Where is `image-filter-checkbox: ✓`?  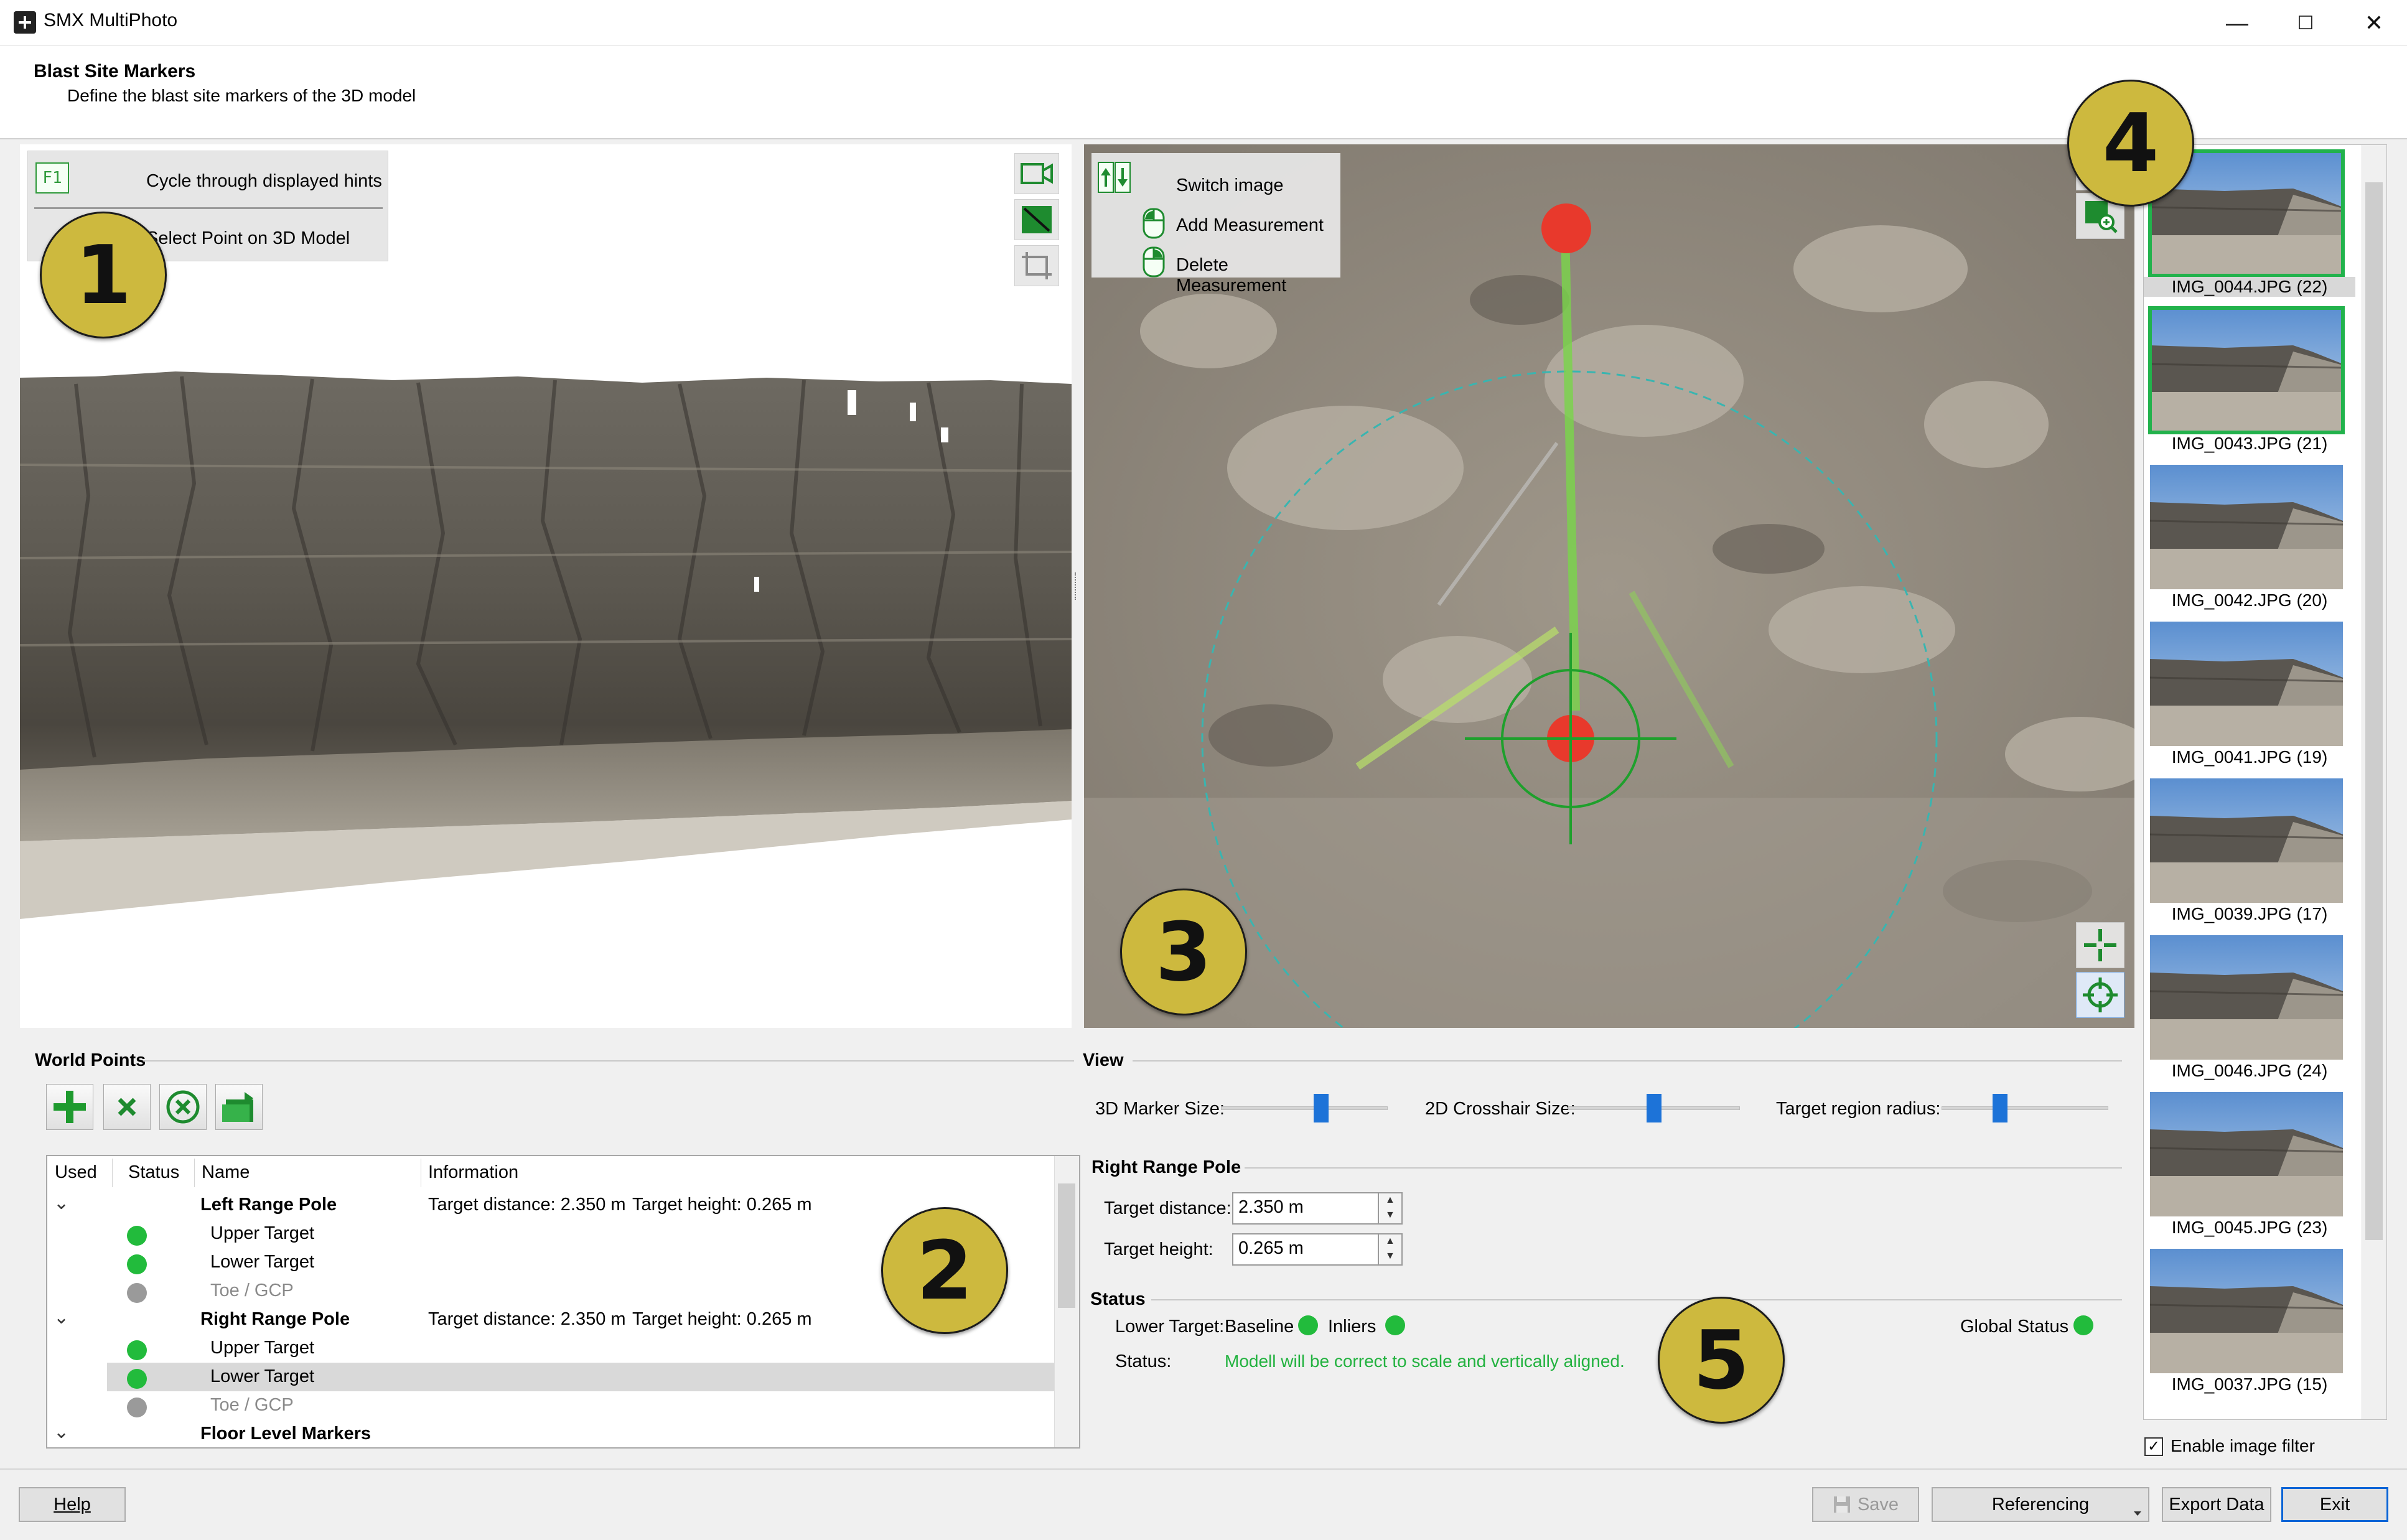
image-filter-checkbox: ✓ is located at coordinates (2154, 1447).